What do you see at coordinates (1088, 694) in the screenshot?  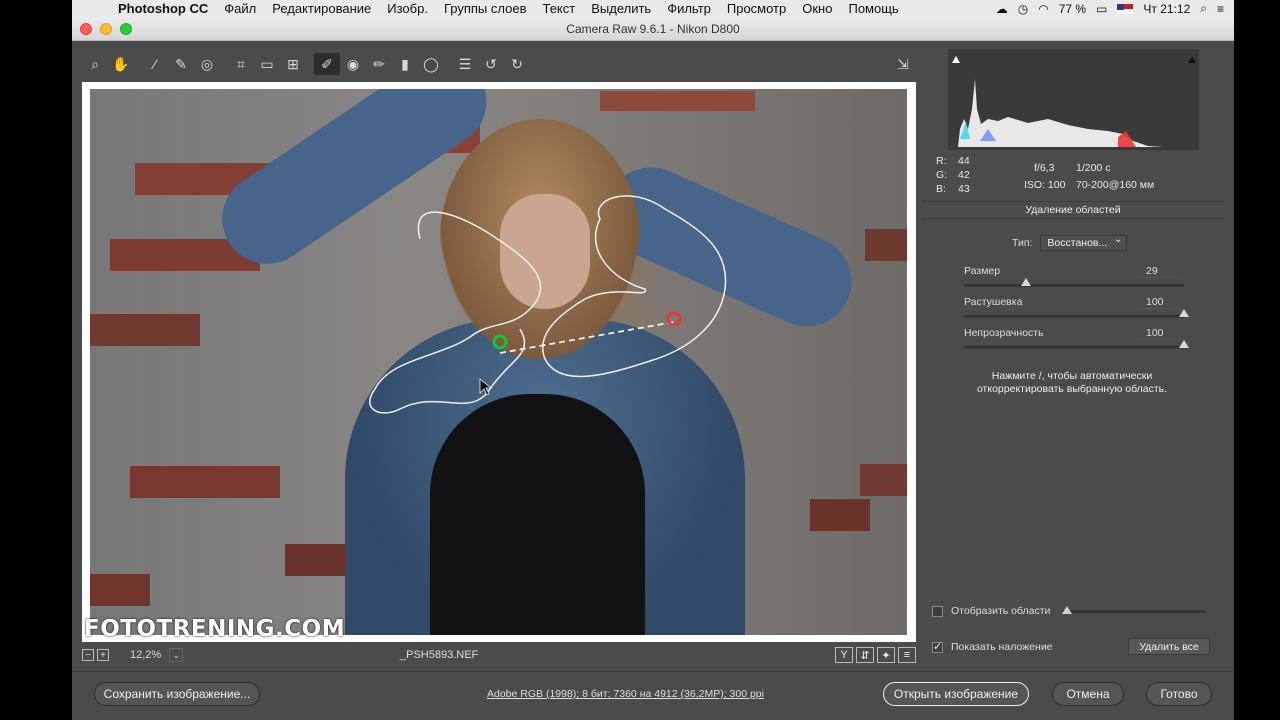 I see `cancel-button: Отмена` at bounding box center [1088, 694].